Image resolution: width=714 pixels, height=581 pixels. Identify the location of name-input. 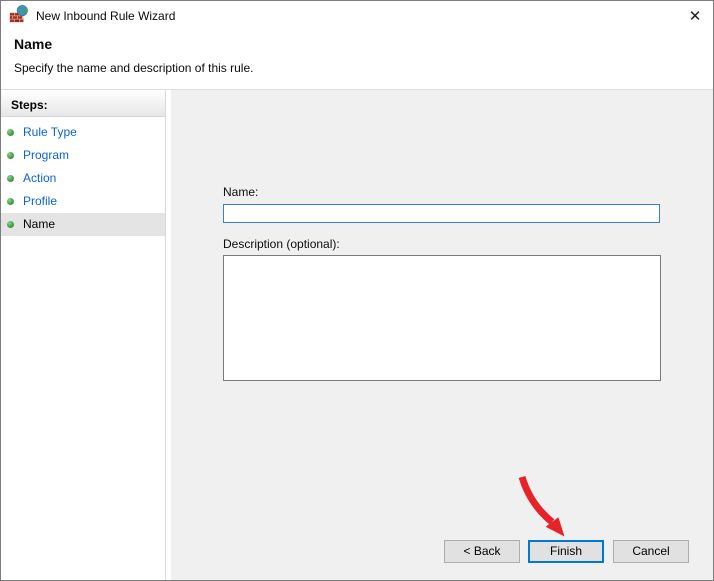
(441, 213).